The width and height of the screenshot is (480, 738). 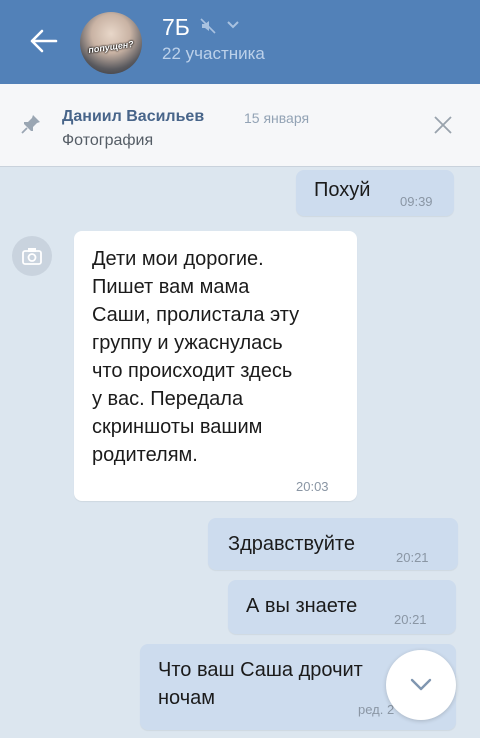 What do you see at coordinates (376, 709) in the screenshot?
I see `message-edited-time: ред. 2` at bounding box center [376, 709].